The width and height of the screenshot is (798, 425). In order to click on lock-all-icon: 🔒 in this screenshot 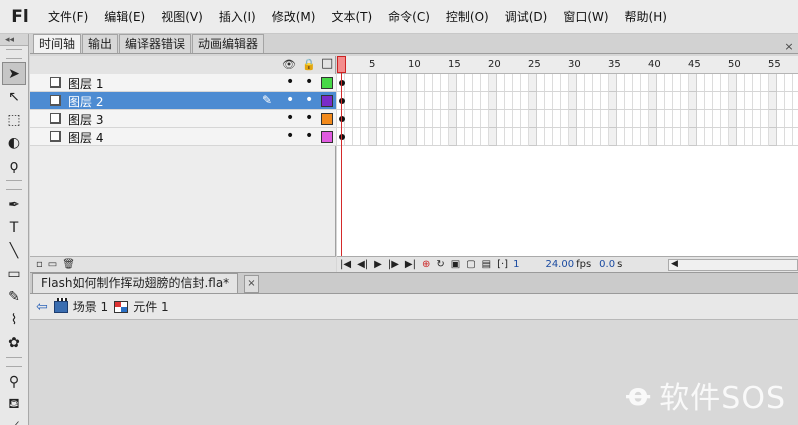, I will do `click(309, 64)`.